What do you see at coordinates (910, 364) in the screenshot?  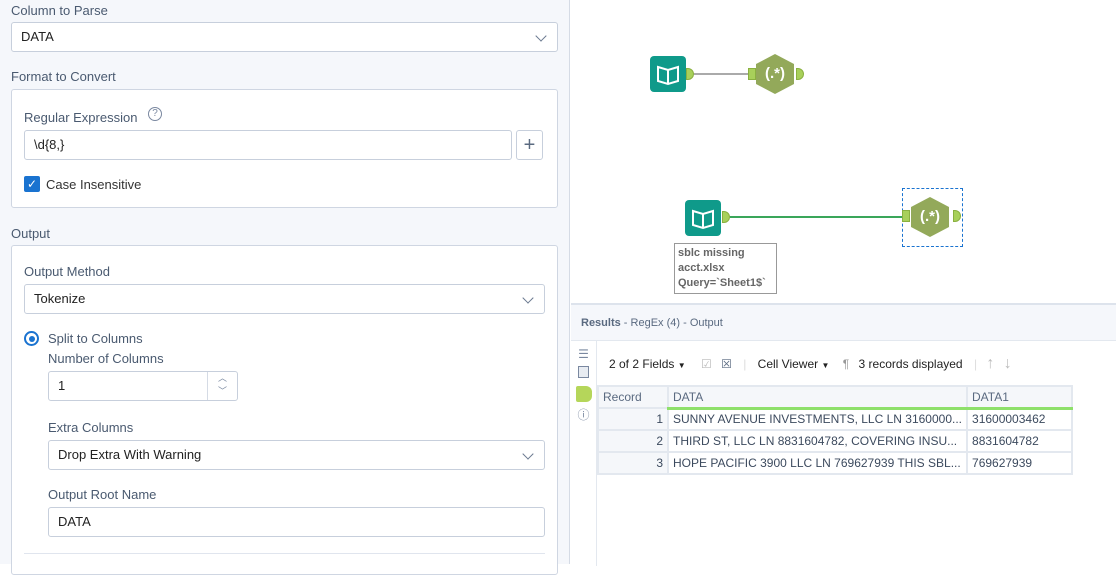 I see `records-count: 3 records displayed` at bounding box center [910, 364].